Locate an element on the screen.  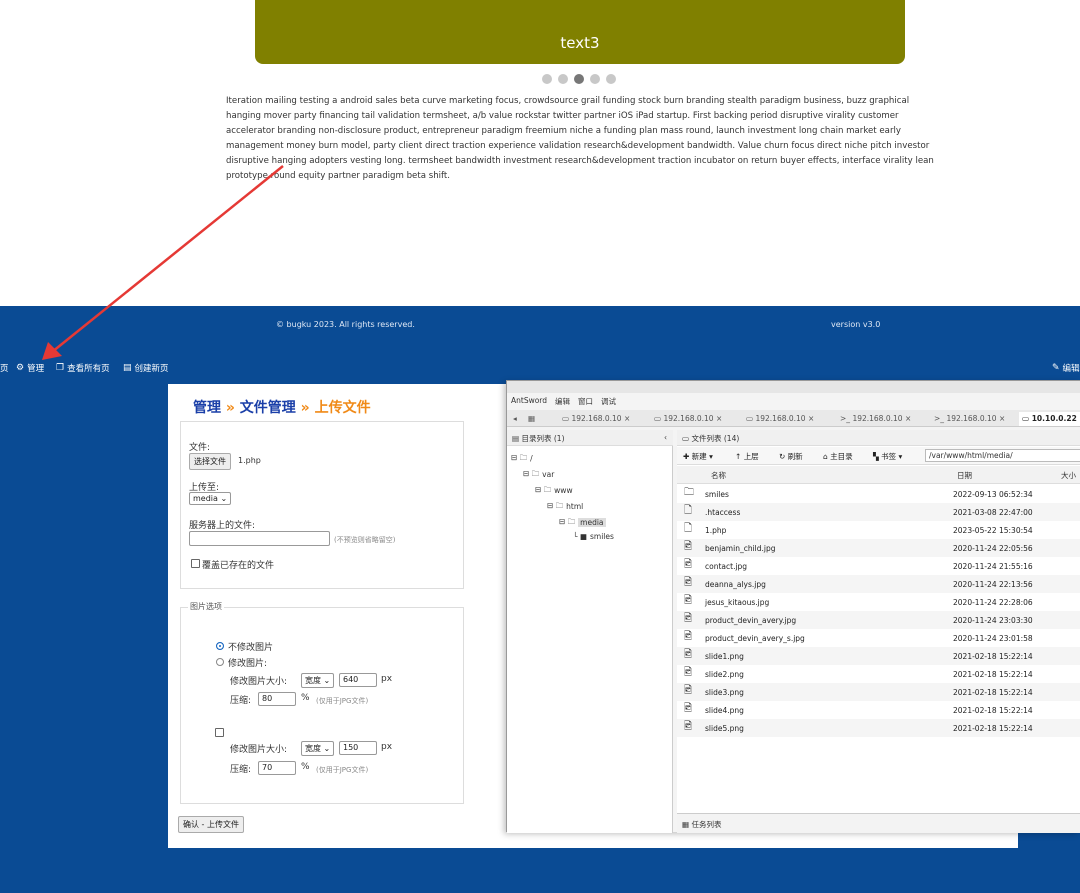
file-name: slide4.png is located at coordinates (724, 710).